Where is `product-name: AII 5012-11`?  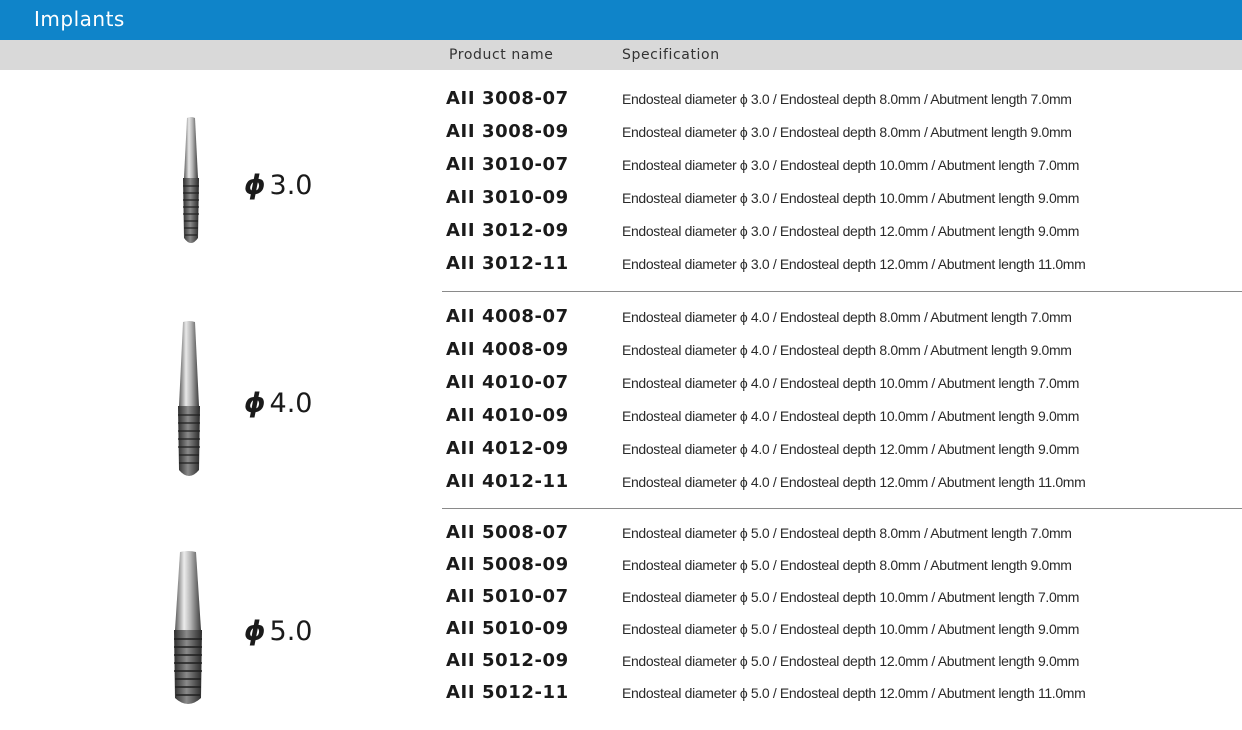 product-name: AII 5012-11 is located at coordinates (507, 692).